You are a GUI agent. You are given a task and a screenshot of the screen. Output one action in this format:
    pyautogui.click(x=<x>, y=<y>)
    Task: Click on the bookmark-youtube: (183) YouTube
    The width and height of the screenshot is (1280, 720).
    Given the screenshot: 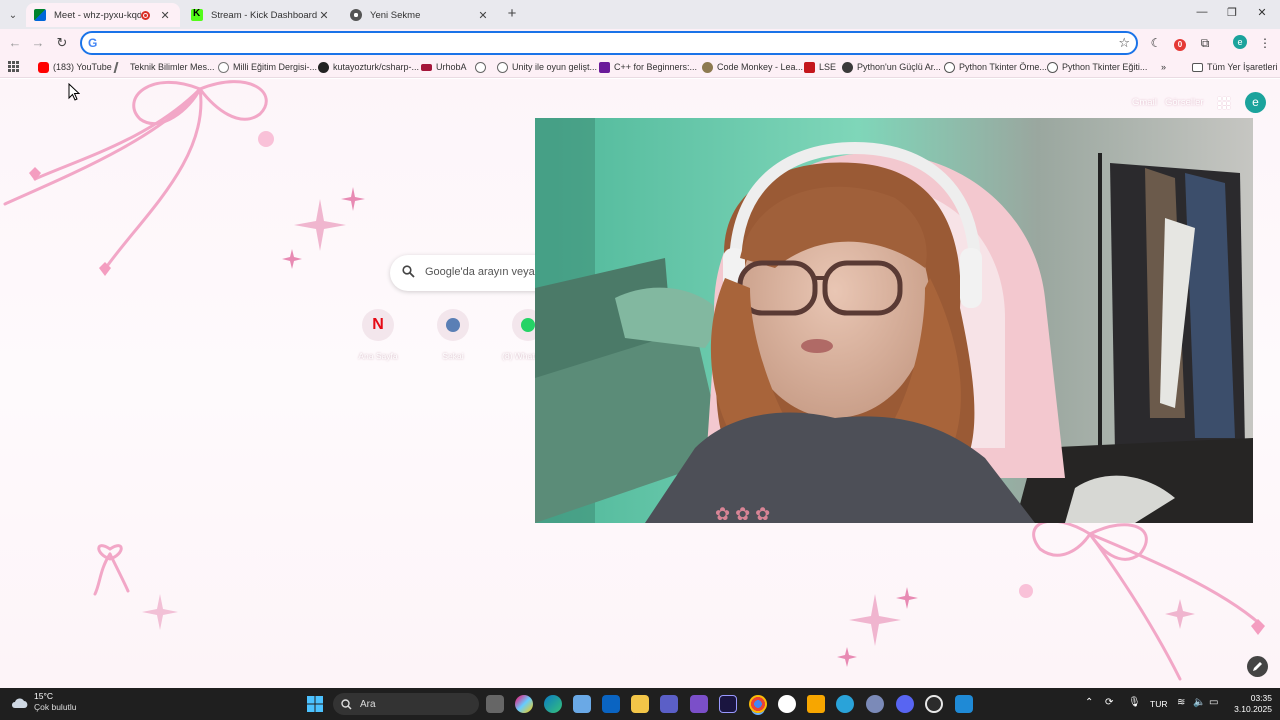 What is the action you would take?
    pyautogui.click(x=75, y=67)
    